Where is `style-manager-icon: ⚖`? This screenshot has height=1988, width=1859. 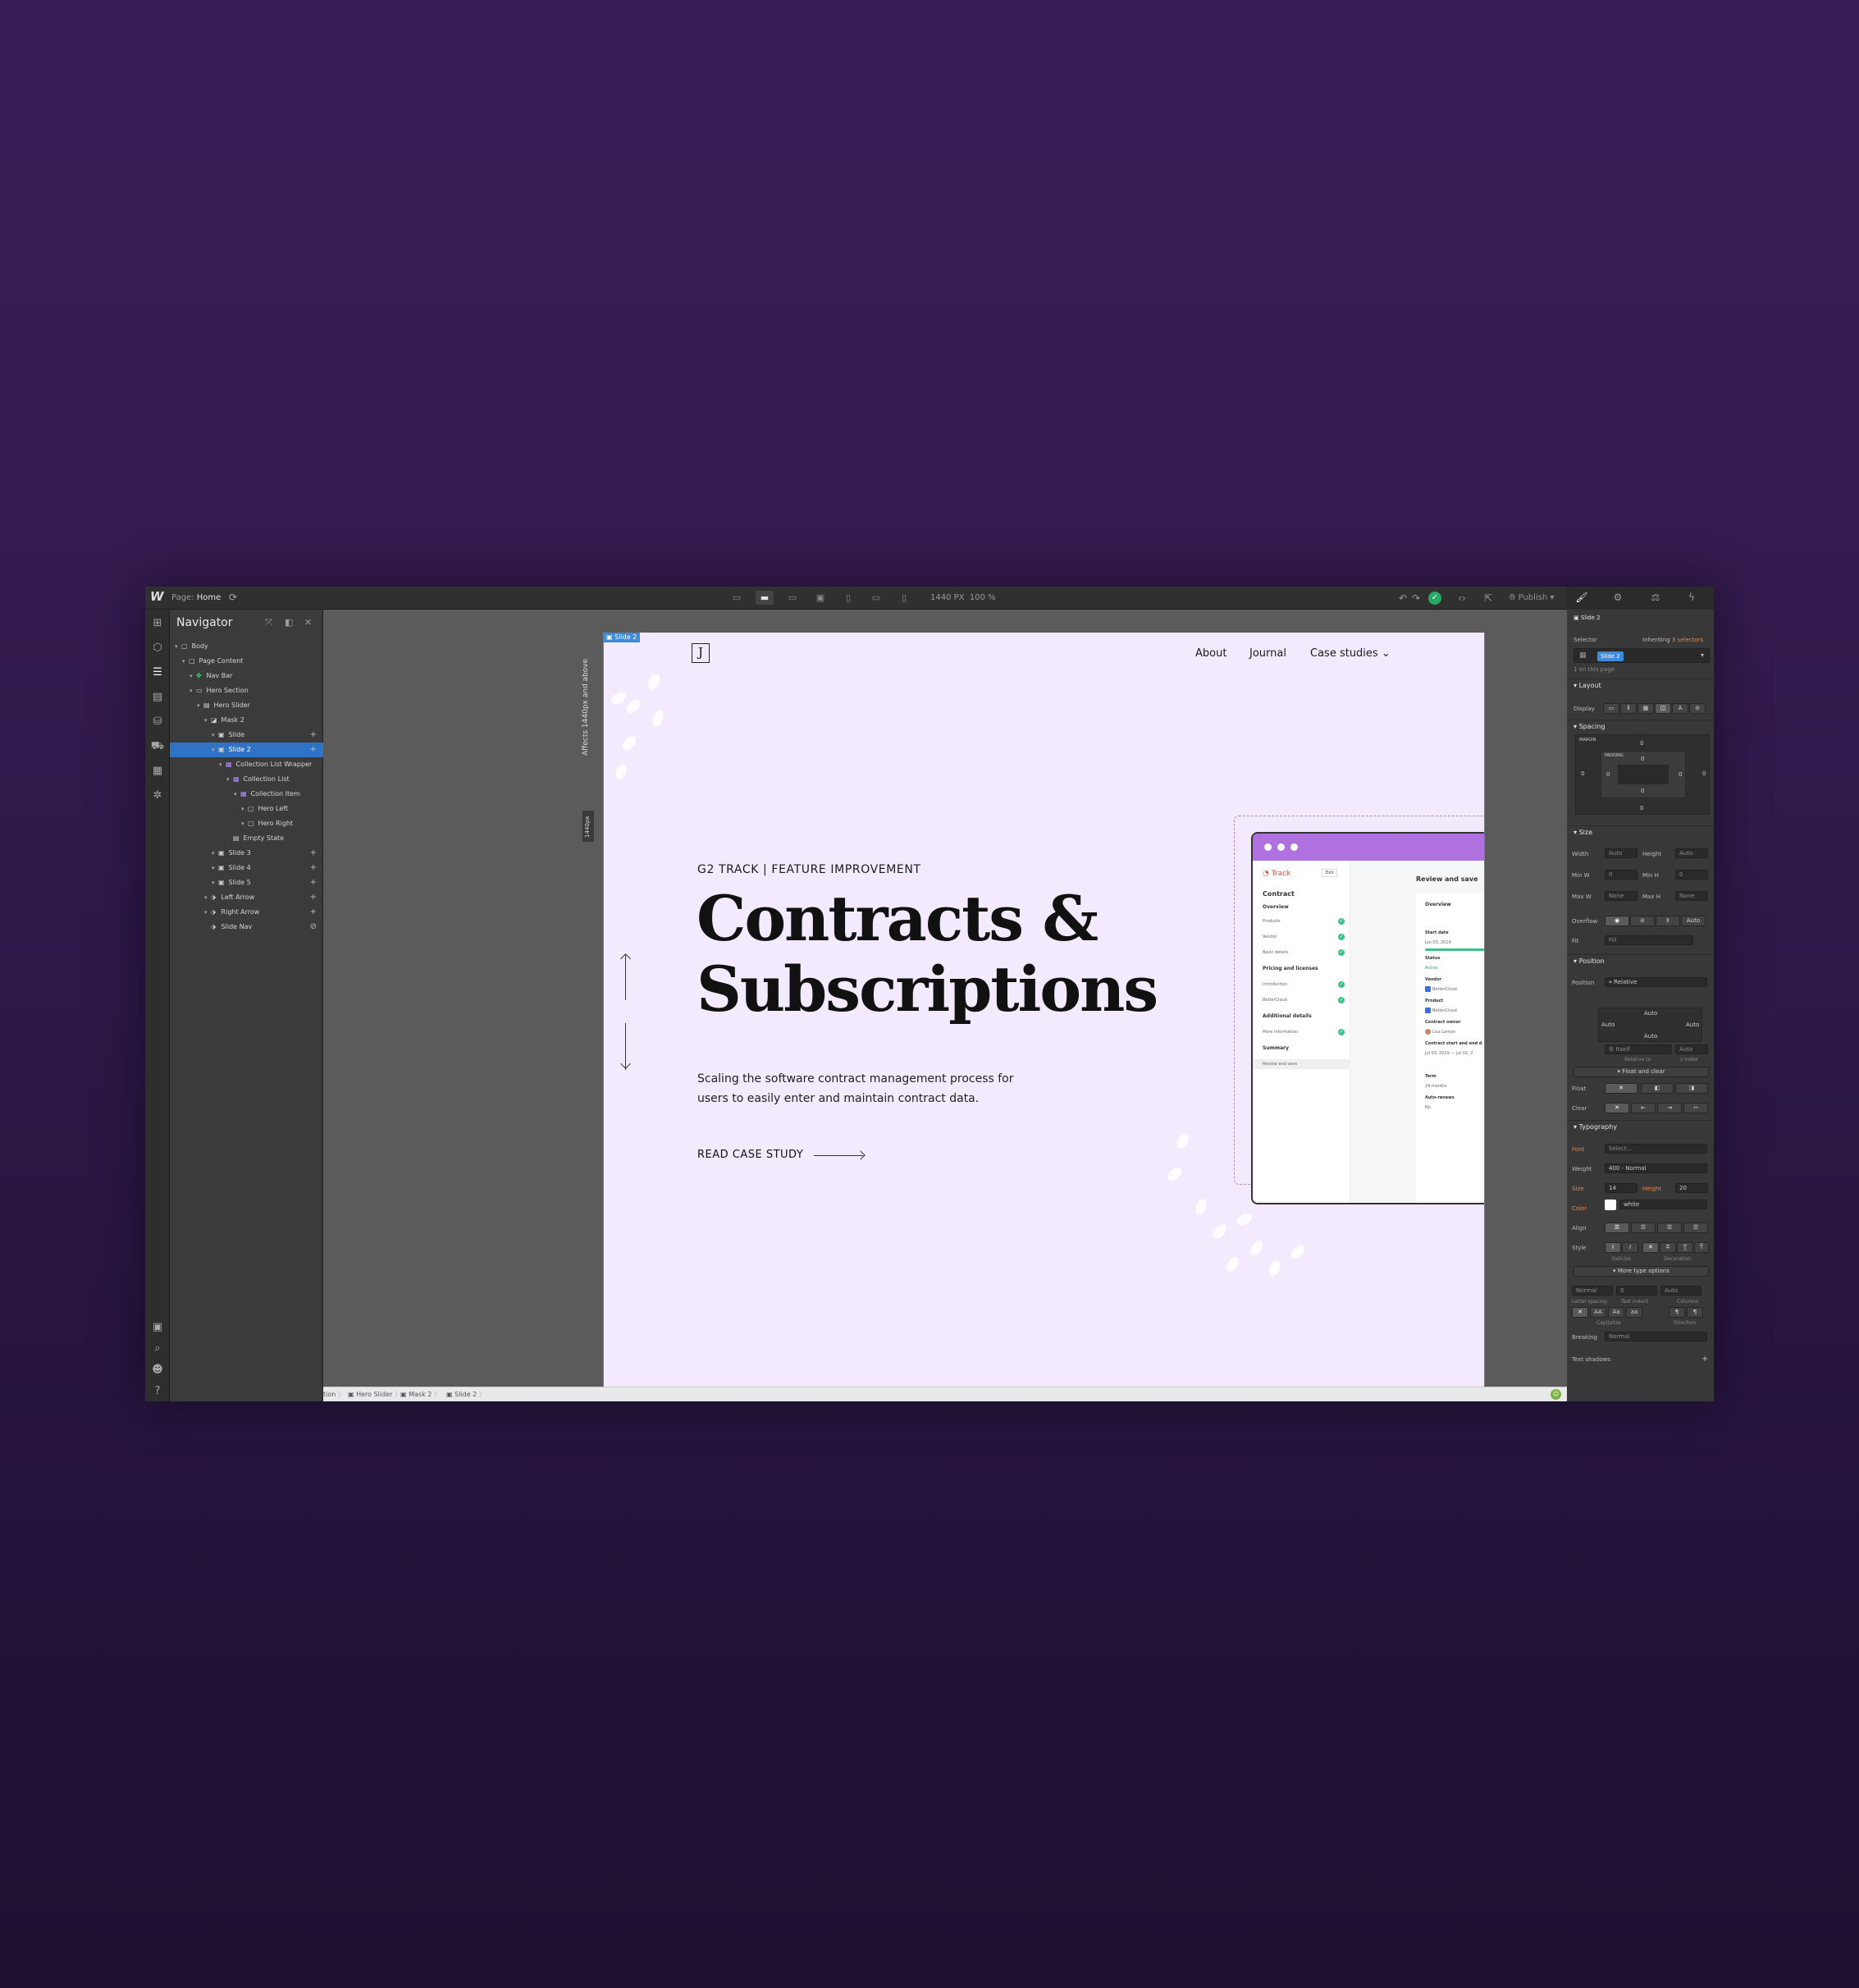
style-manager-icon: ⚖ is located at coordinates (1655, 598).